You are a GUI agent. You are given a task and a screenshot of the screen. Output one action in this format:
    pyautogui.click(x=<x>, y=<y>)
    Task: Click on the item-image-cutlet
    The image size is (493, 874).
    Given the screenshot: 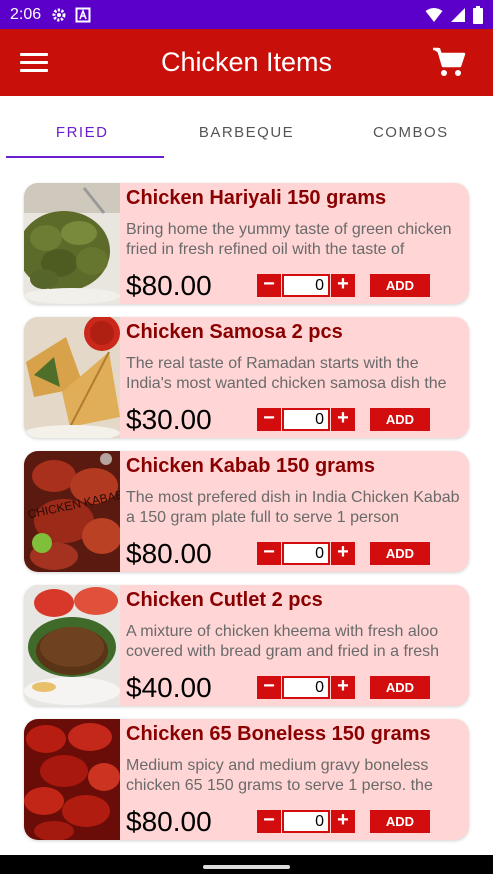 What is the action you would take?
    pyautogui.click(x=72, y=645)
    